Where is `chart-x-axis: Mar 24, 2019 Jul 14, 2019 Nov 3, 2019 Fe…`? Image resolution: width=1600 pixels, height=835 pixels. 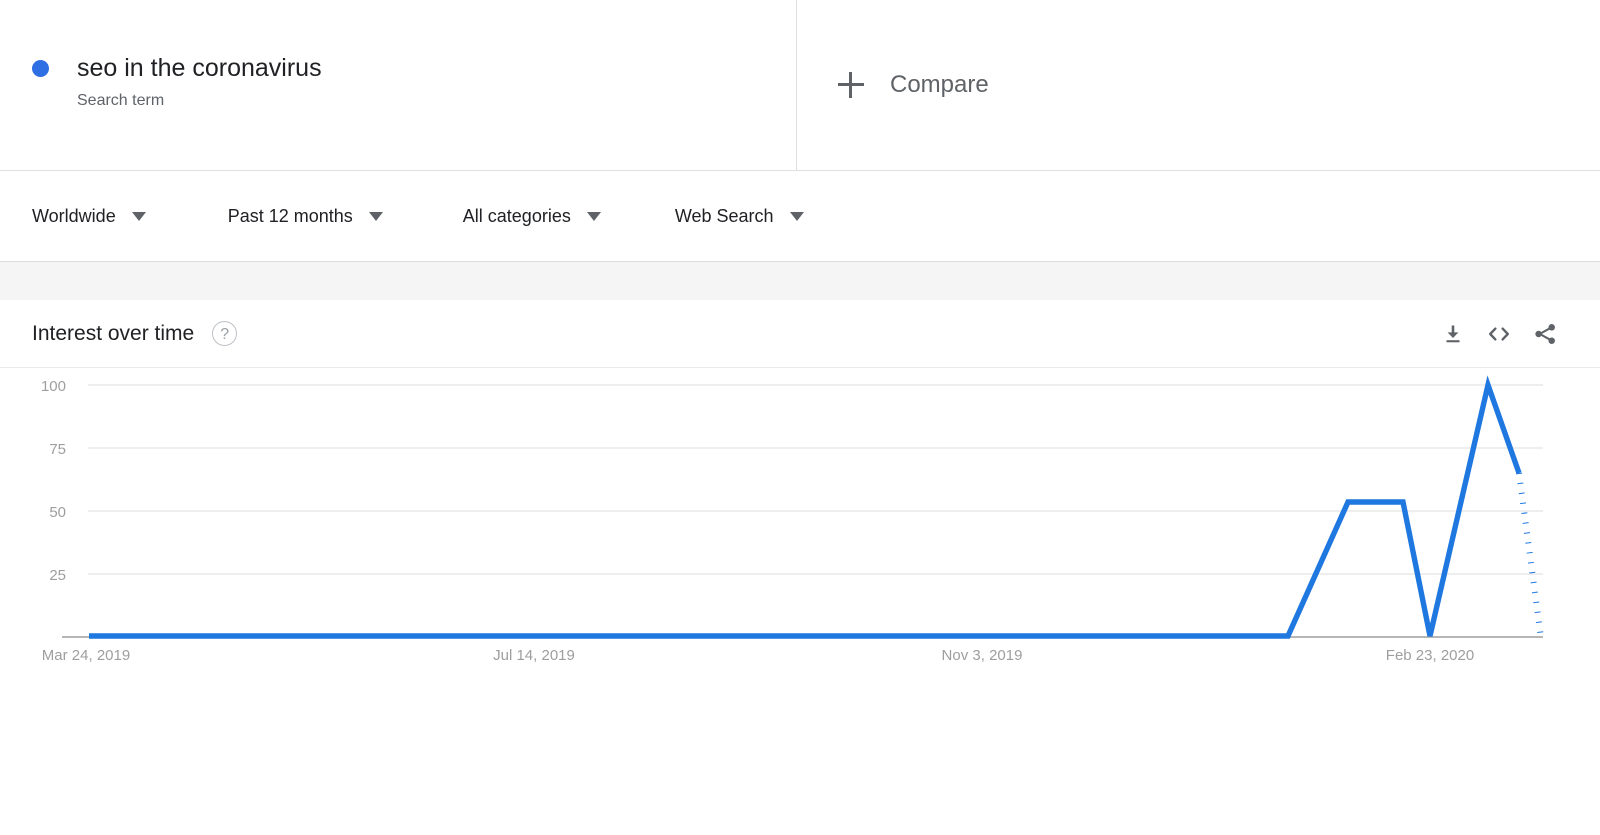
chart-x-axis: Mar 24, 2019 Jul 14, 2019 Nov 3, 2019 Fe… is located at coordinates (758, 655).